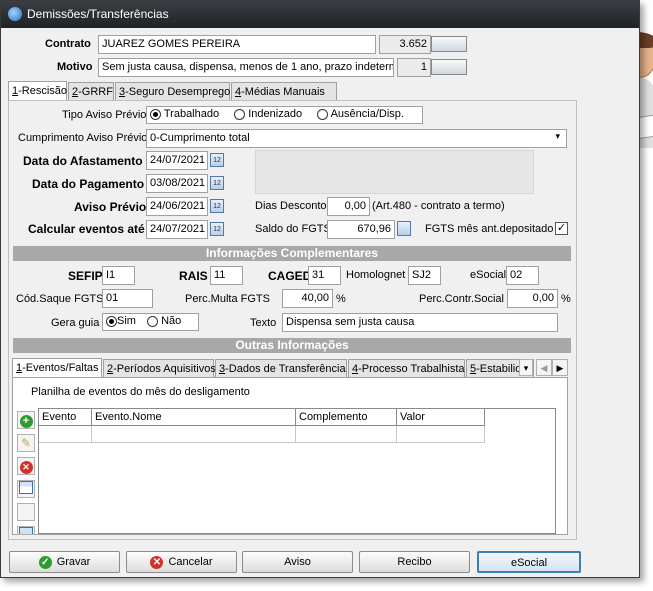 This screenshot has height=591, width=653. What do you see at coordinates (420, 322) in the screenshot?
I see `texto-field: Dispensa sem justa causa` at bounding box center [420, 322].